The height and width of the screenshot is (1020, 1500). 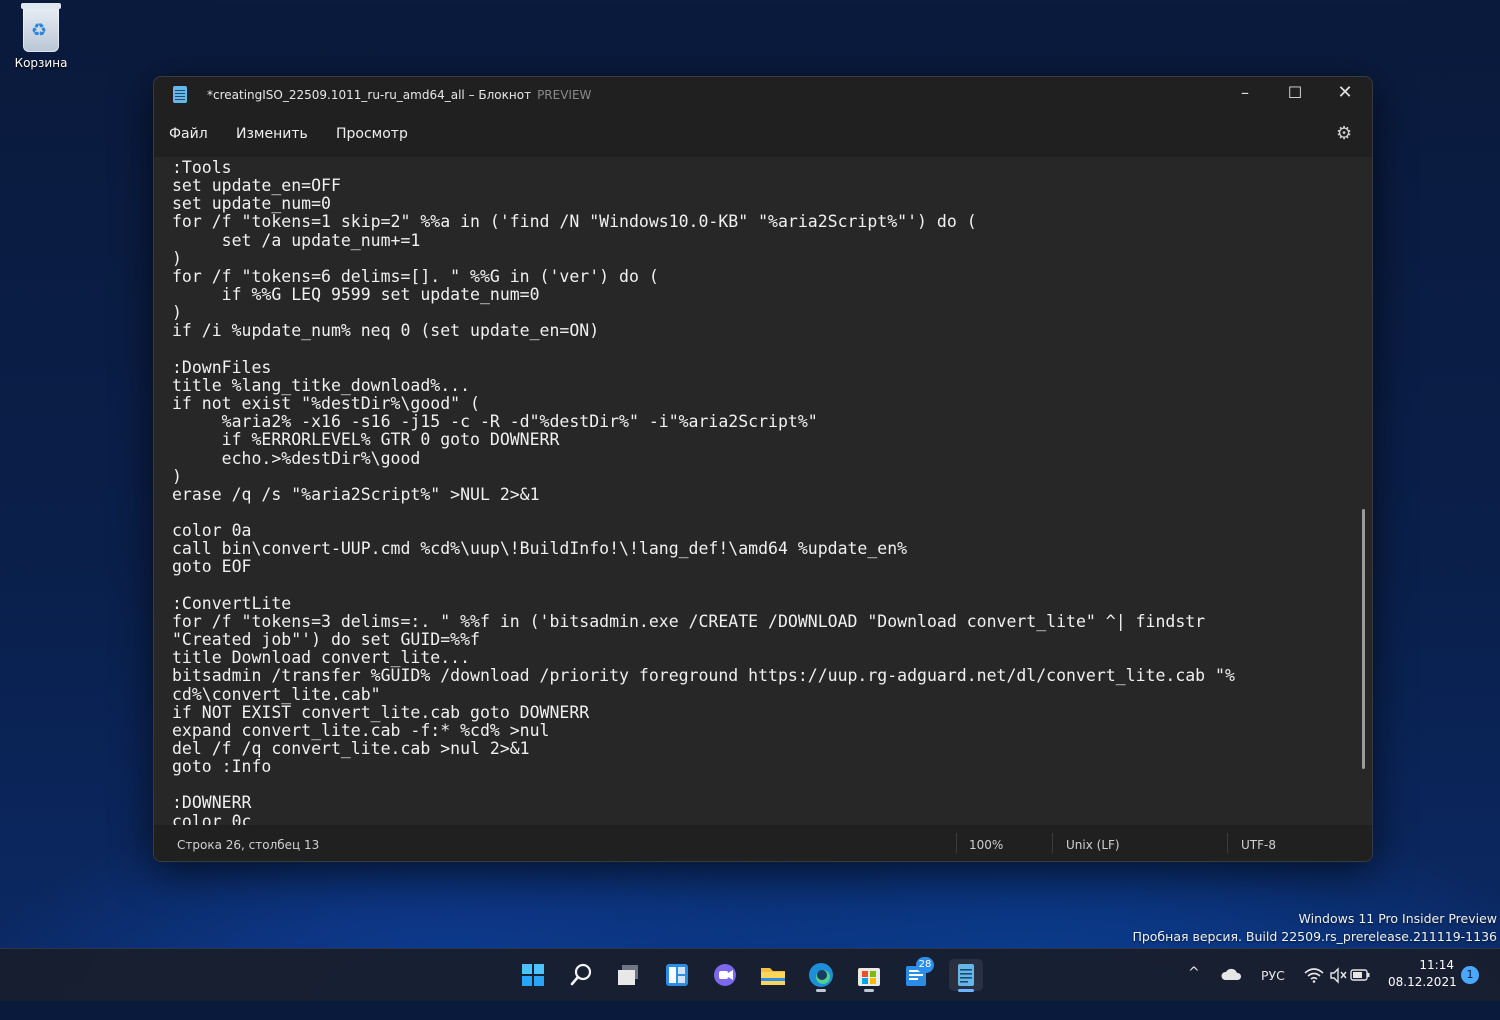 What do you see at coordinates (1194, 991) in the screenshot?
I see `show-hidden-icons-button: ^` at bounding box center [1194, 991].